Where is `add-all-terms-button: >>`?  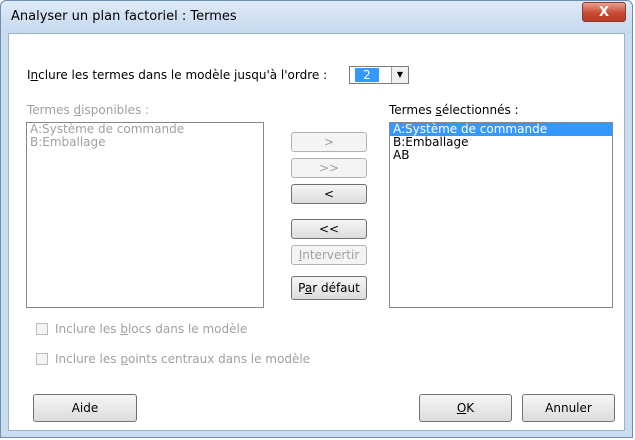 add-all-terms-button: >> is located at coordinates (329, 168).